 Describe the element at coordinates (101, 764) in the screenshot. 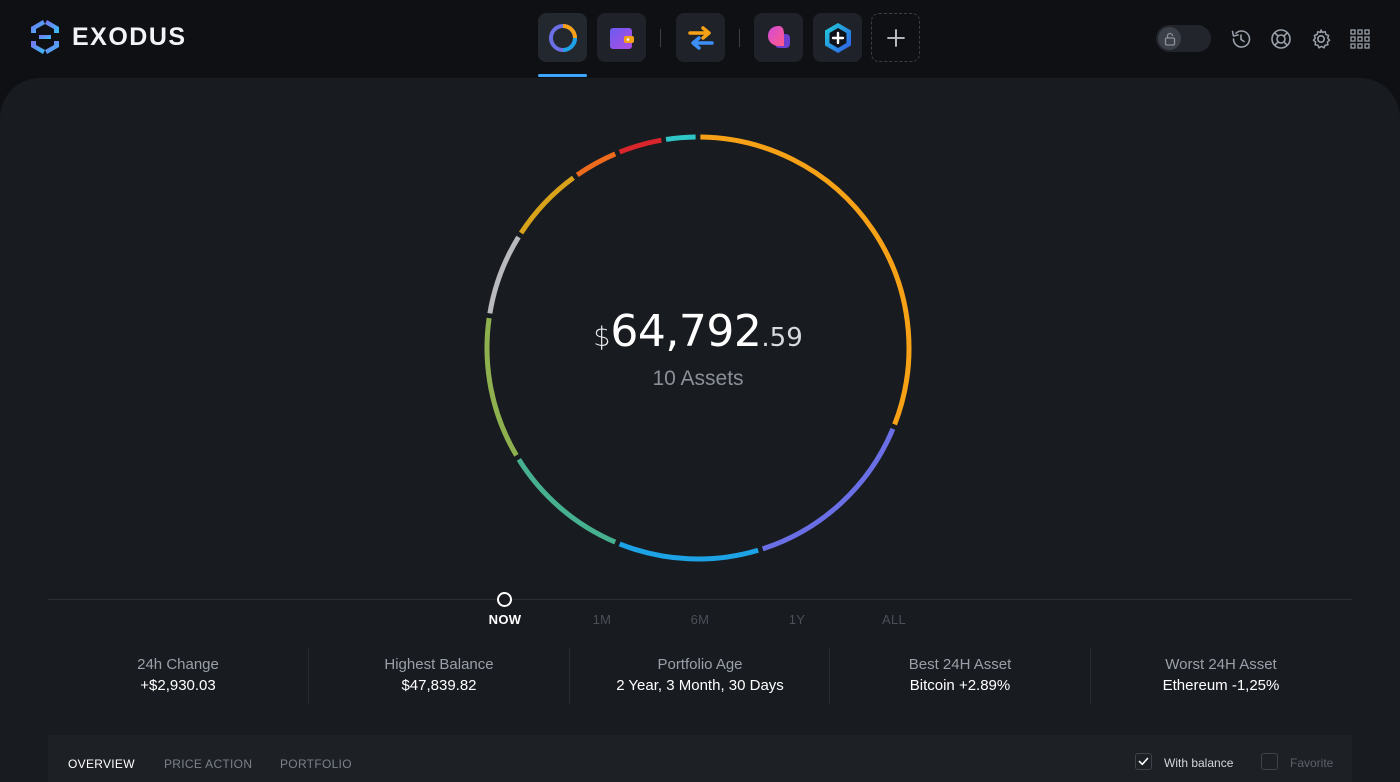

I see `tab-overview: OVERVIEW` at that location.